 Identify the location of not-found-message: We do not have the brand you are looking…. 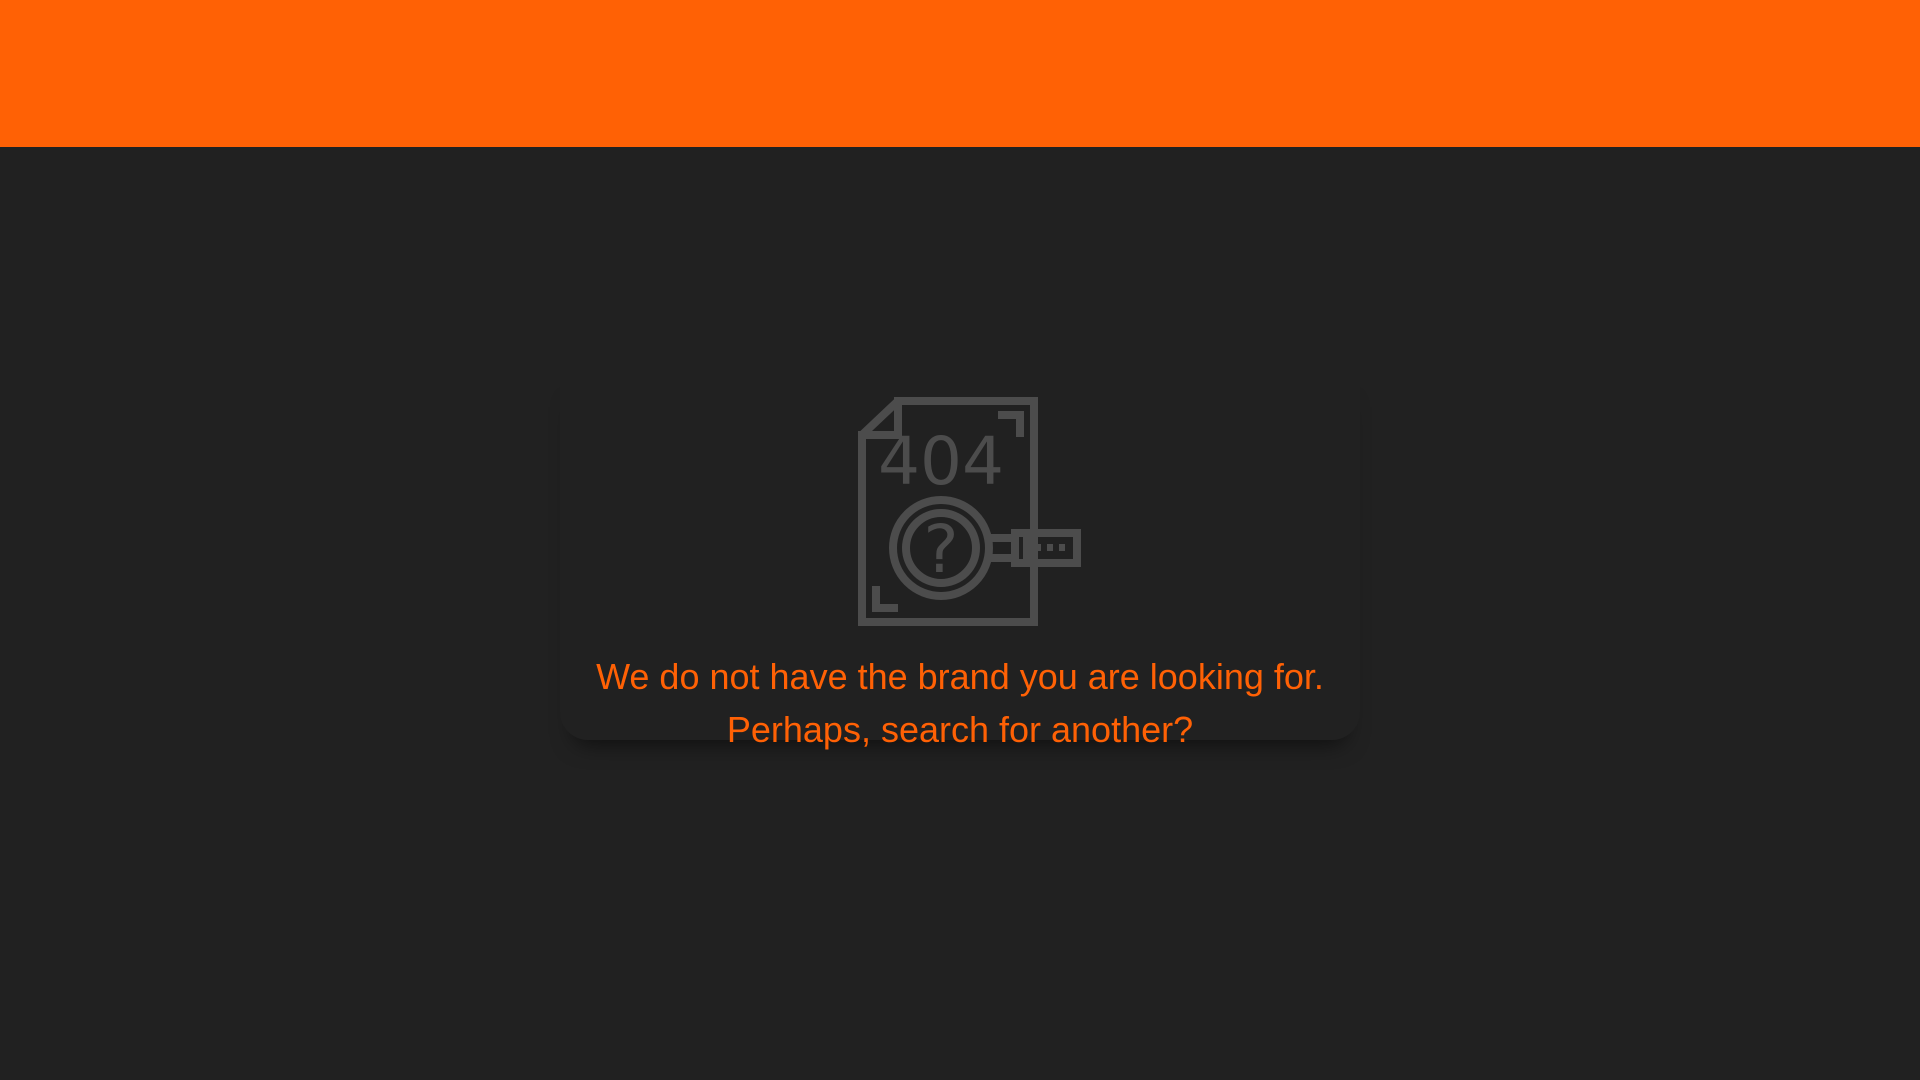
(960, 703).